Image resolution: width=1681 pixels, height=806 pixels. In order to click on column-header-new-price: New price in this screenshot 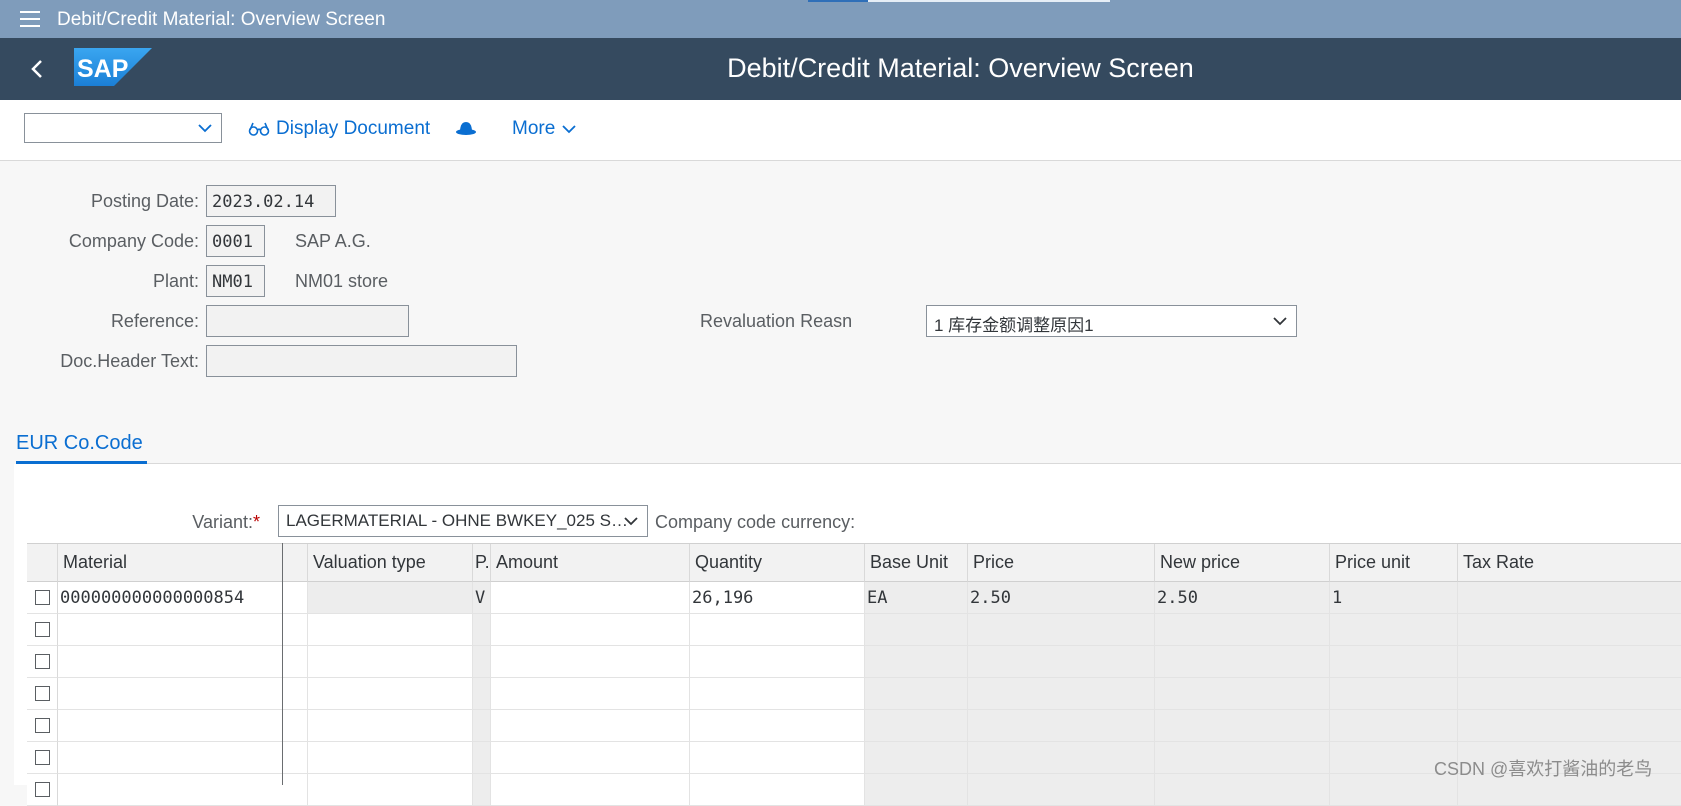, I will do `click(1242, 563)`.